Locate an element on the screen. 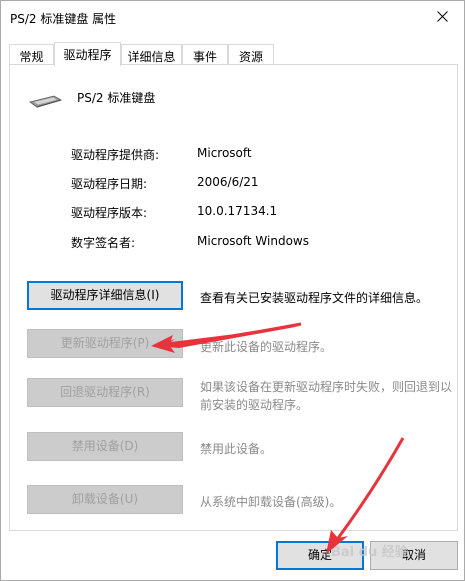 This screenshot has width=465, height=581. driver-details-desc: 查看有关已安装驱动程序文件的详细信息。 is located at coordinates (314, 298).